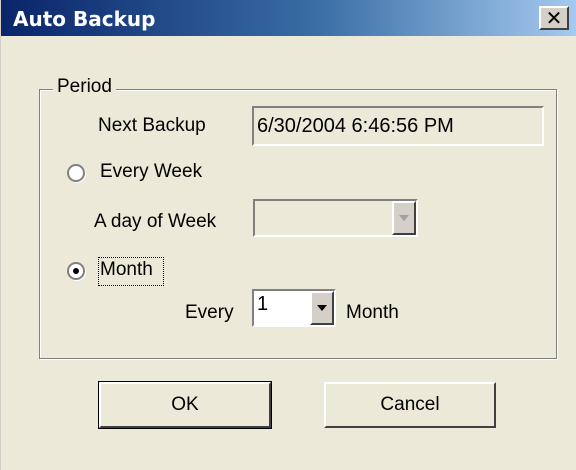  I want to click on title-bar: Auto Backup ✕, so click(288, 18).